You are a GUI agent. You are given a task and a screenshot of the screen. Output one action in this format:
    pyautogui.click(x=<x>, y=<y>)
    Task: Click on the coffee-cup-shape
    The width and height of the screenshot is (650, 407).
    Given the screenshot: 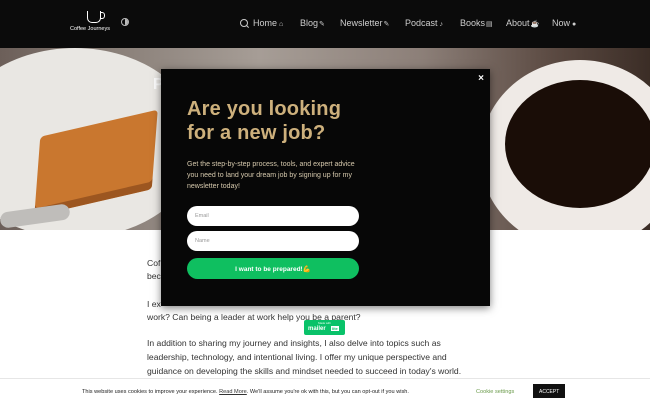 What is the action you would take?
    pyautogui.click(x=577, y=144)
    